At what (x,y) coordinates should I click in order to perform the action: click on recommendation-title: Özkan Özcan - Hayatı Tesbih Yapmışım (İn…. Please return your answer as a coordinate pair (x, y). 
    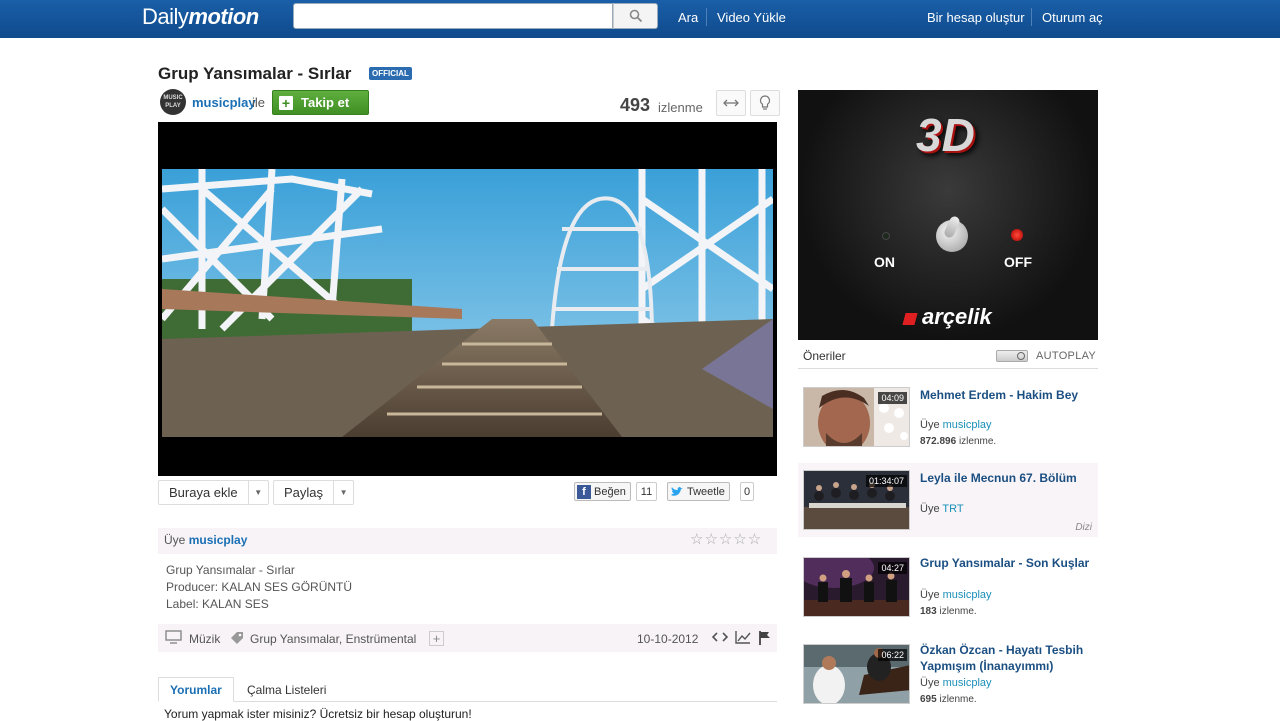
    Looking at the image, I should click on (1006, 658).